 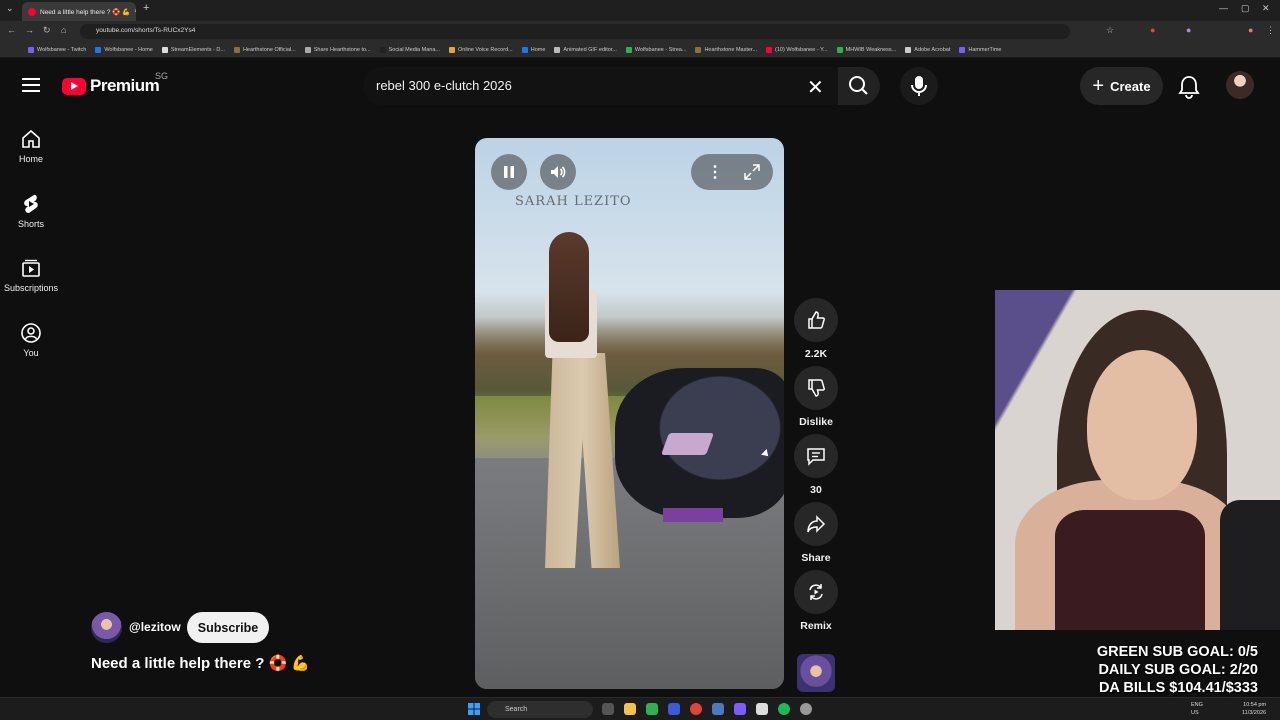 What do you see at coordinates (1240, 85) in the screenshot?
I see `account-avatar` at bounding box center [1240, 85].